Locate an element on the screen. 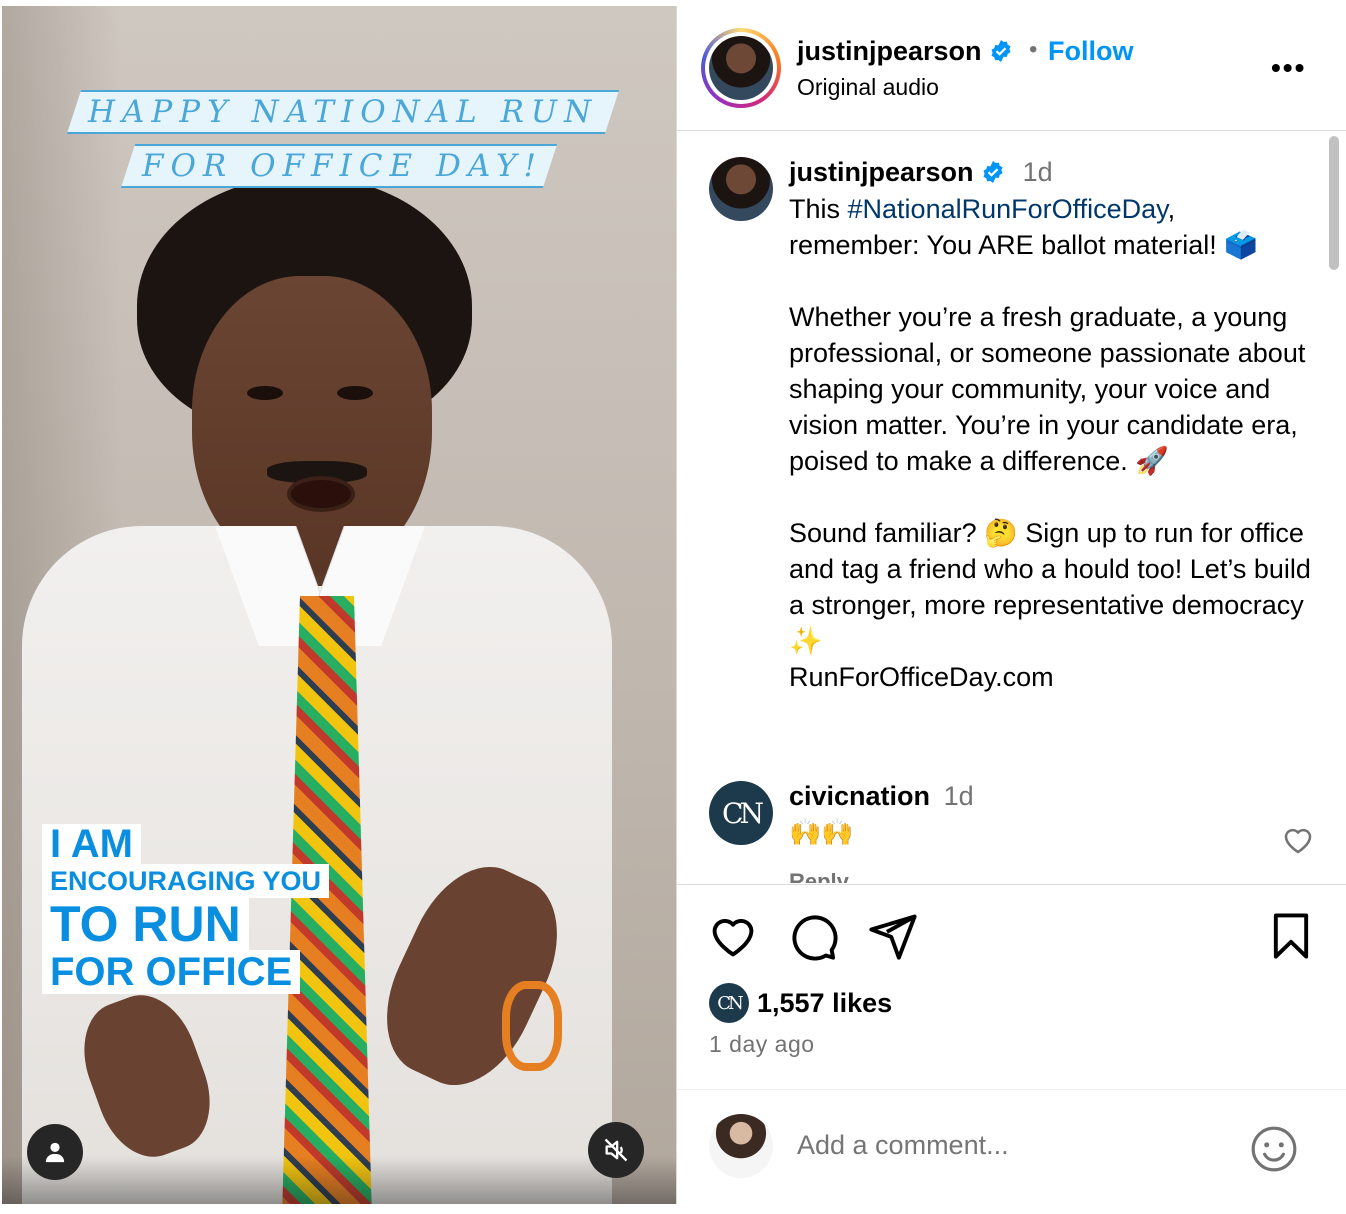  add-comment-bar is located at coordinates (1011, 1147).